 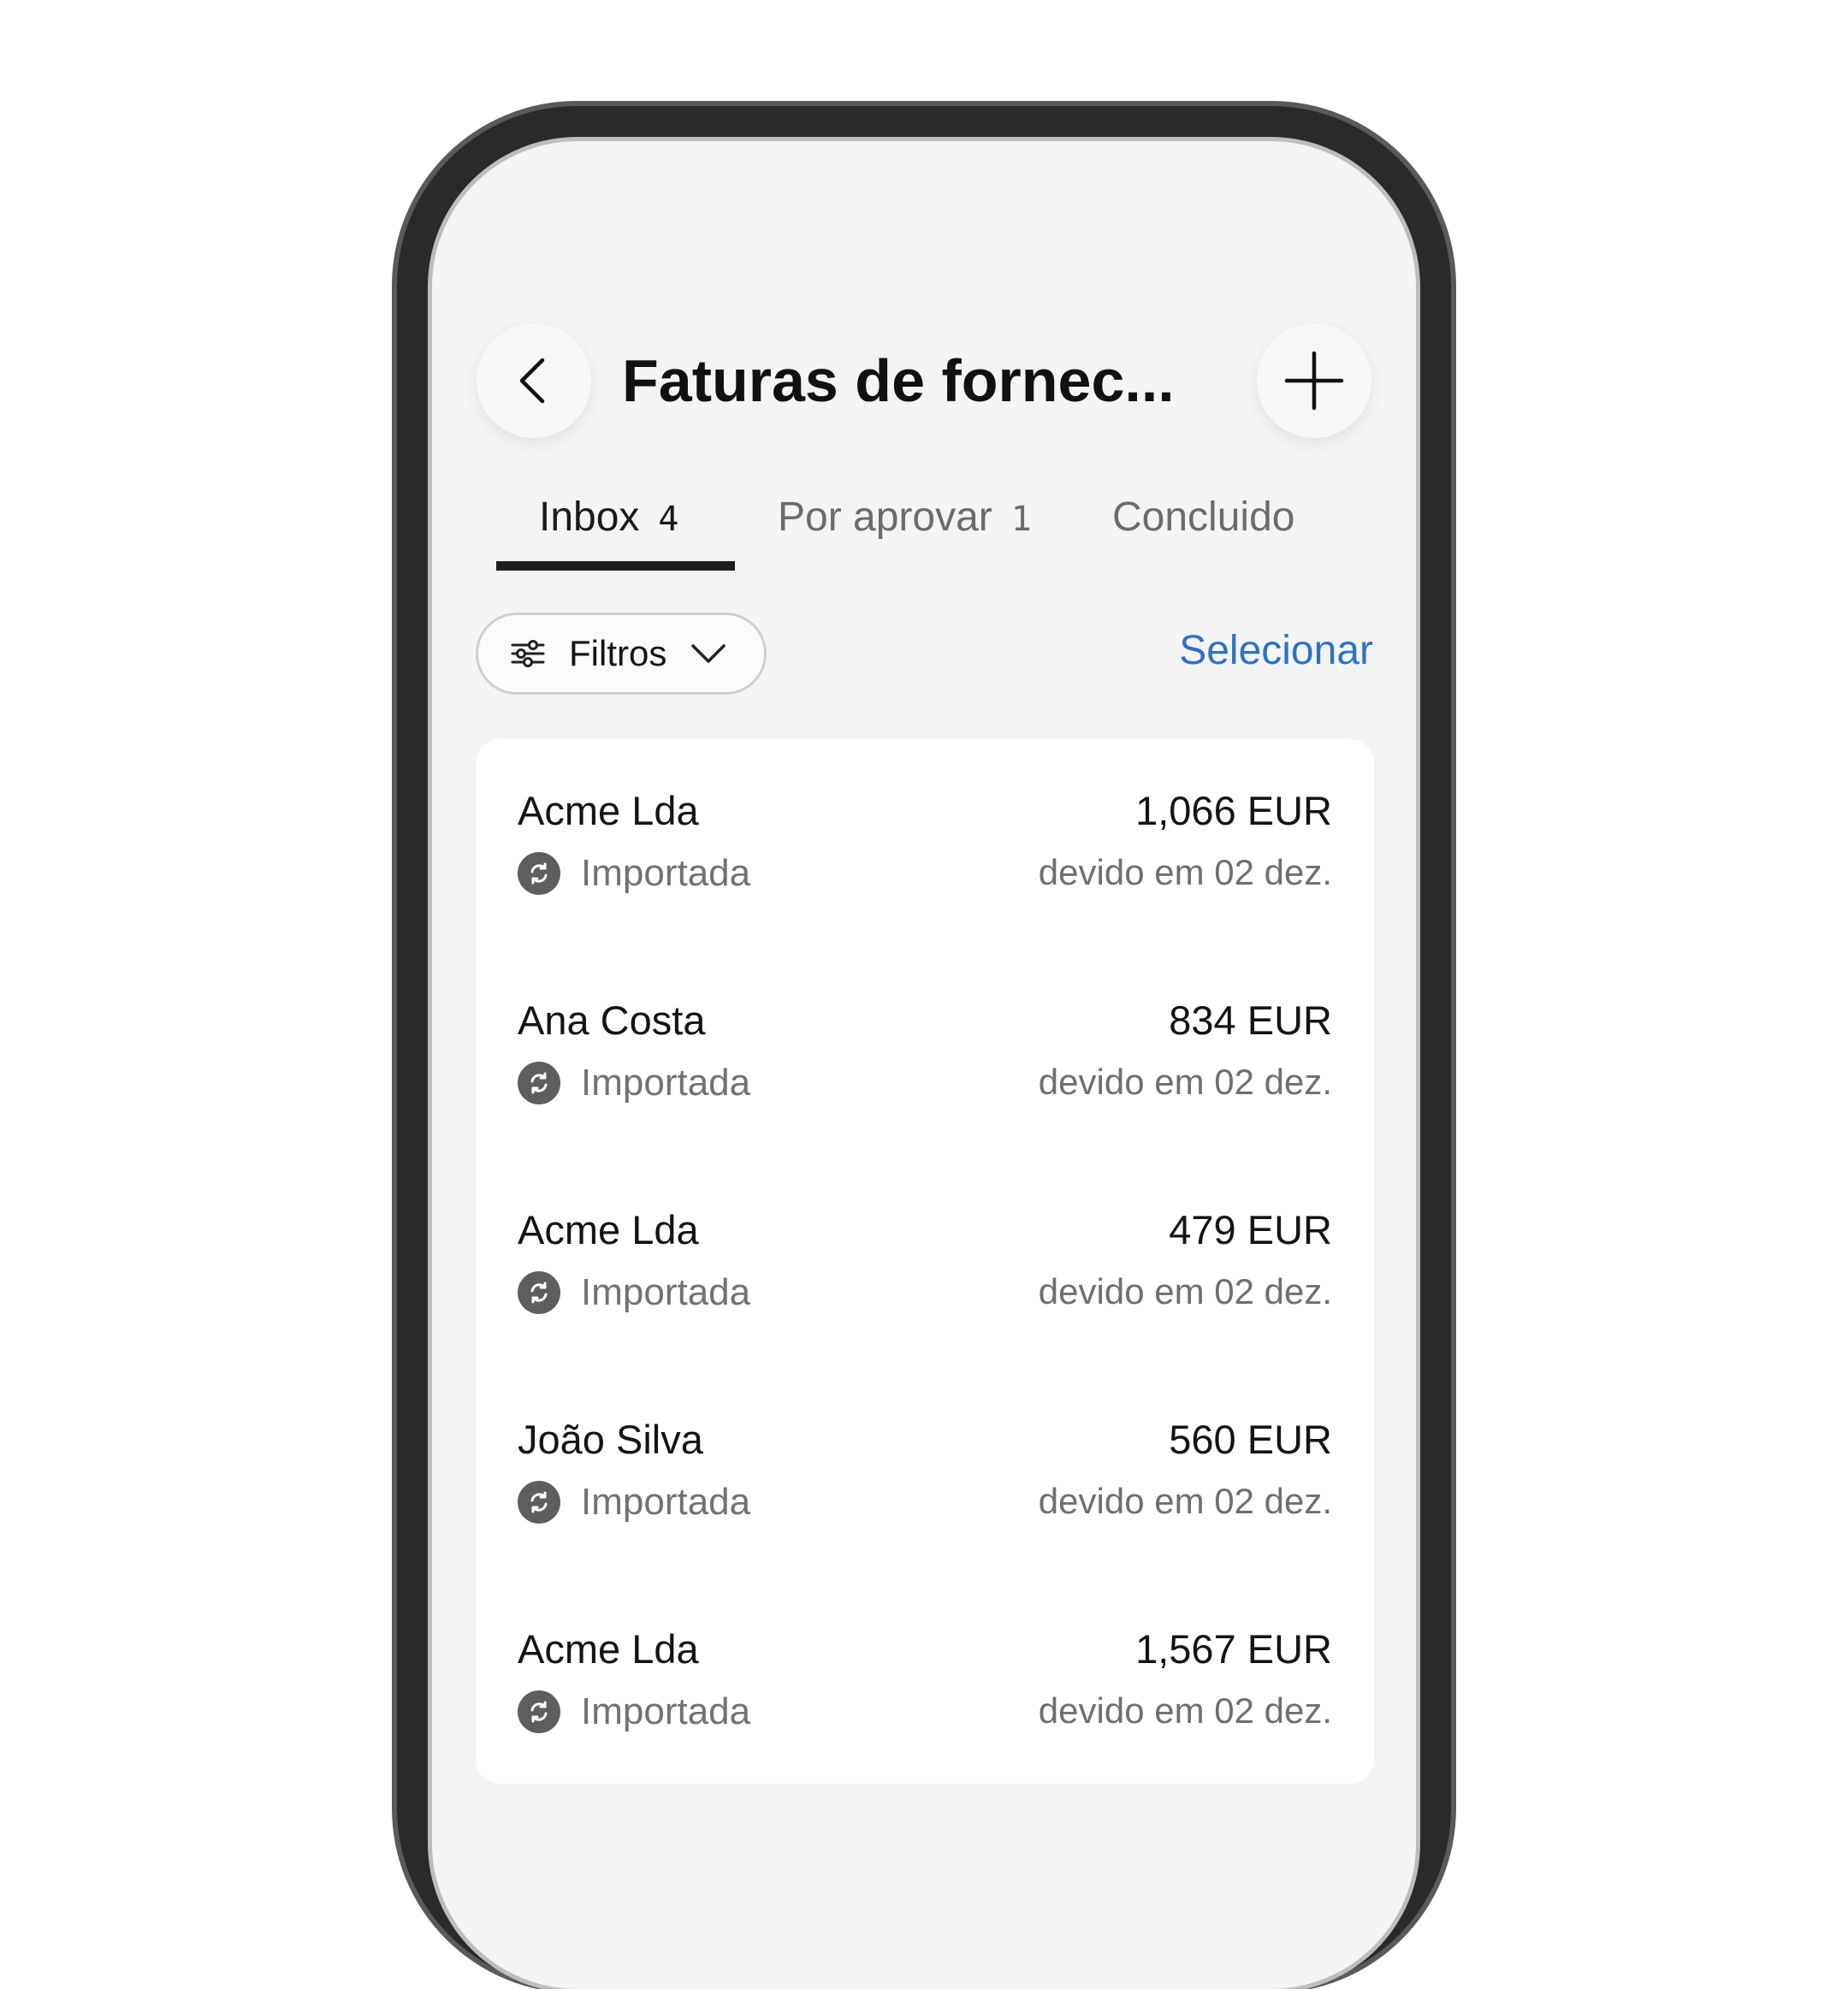 I want to click on filters-label: Filtros, so click(x=618, y=653).